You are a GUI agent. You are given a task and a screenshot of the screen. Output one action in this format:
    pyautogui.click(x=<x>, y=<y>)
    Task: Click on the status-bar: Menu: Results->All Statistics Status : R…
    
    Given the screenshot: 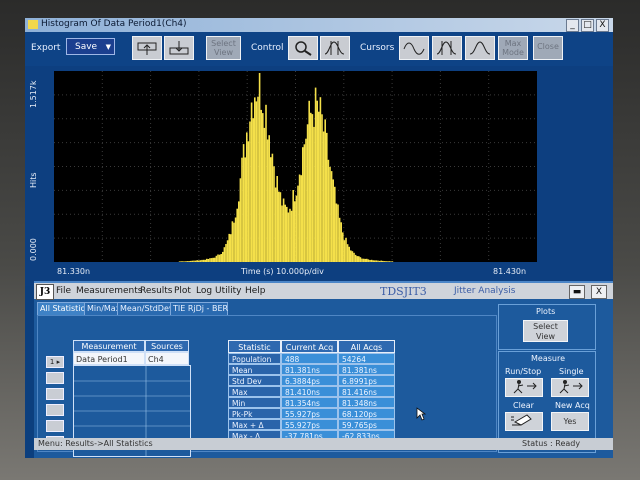 What is the action you would take?
    pyautogui.click(x=323, y=444)
    